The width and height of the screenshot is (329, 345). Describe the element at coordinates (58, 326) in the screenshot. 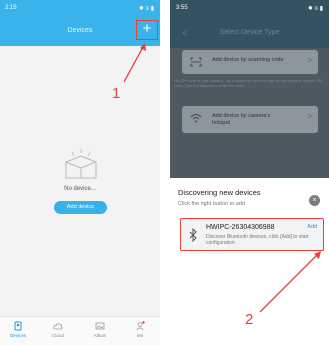

I see `cloud-icon` at that location.